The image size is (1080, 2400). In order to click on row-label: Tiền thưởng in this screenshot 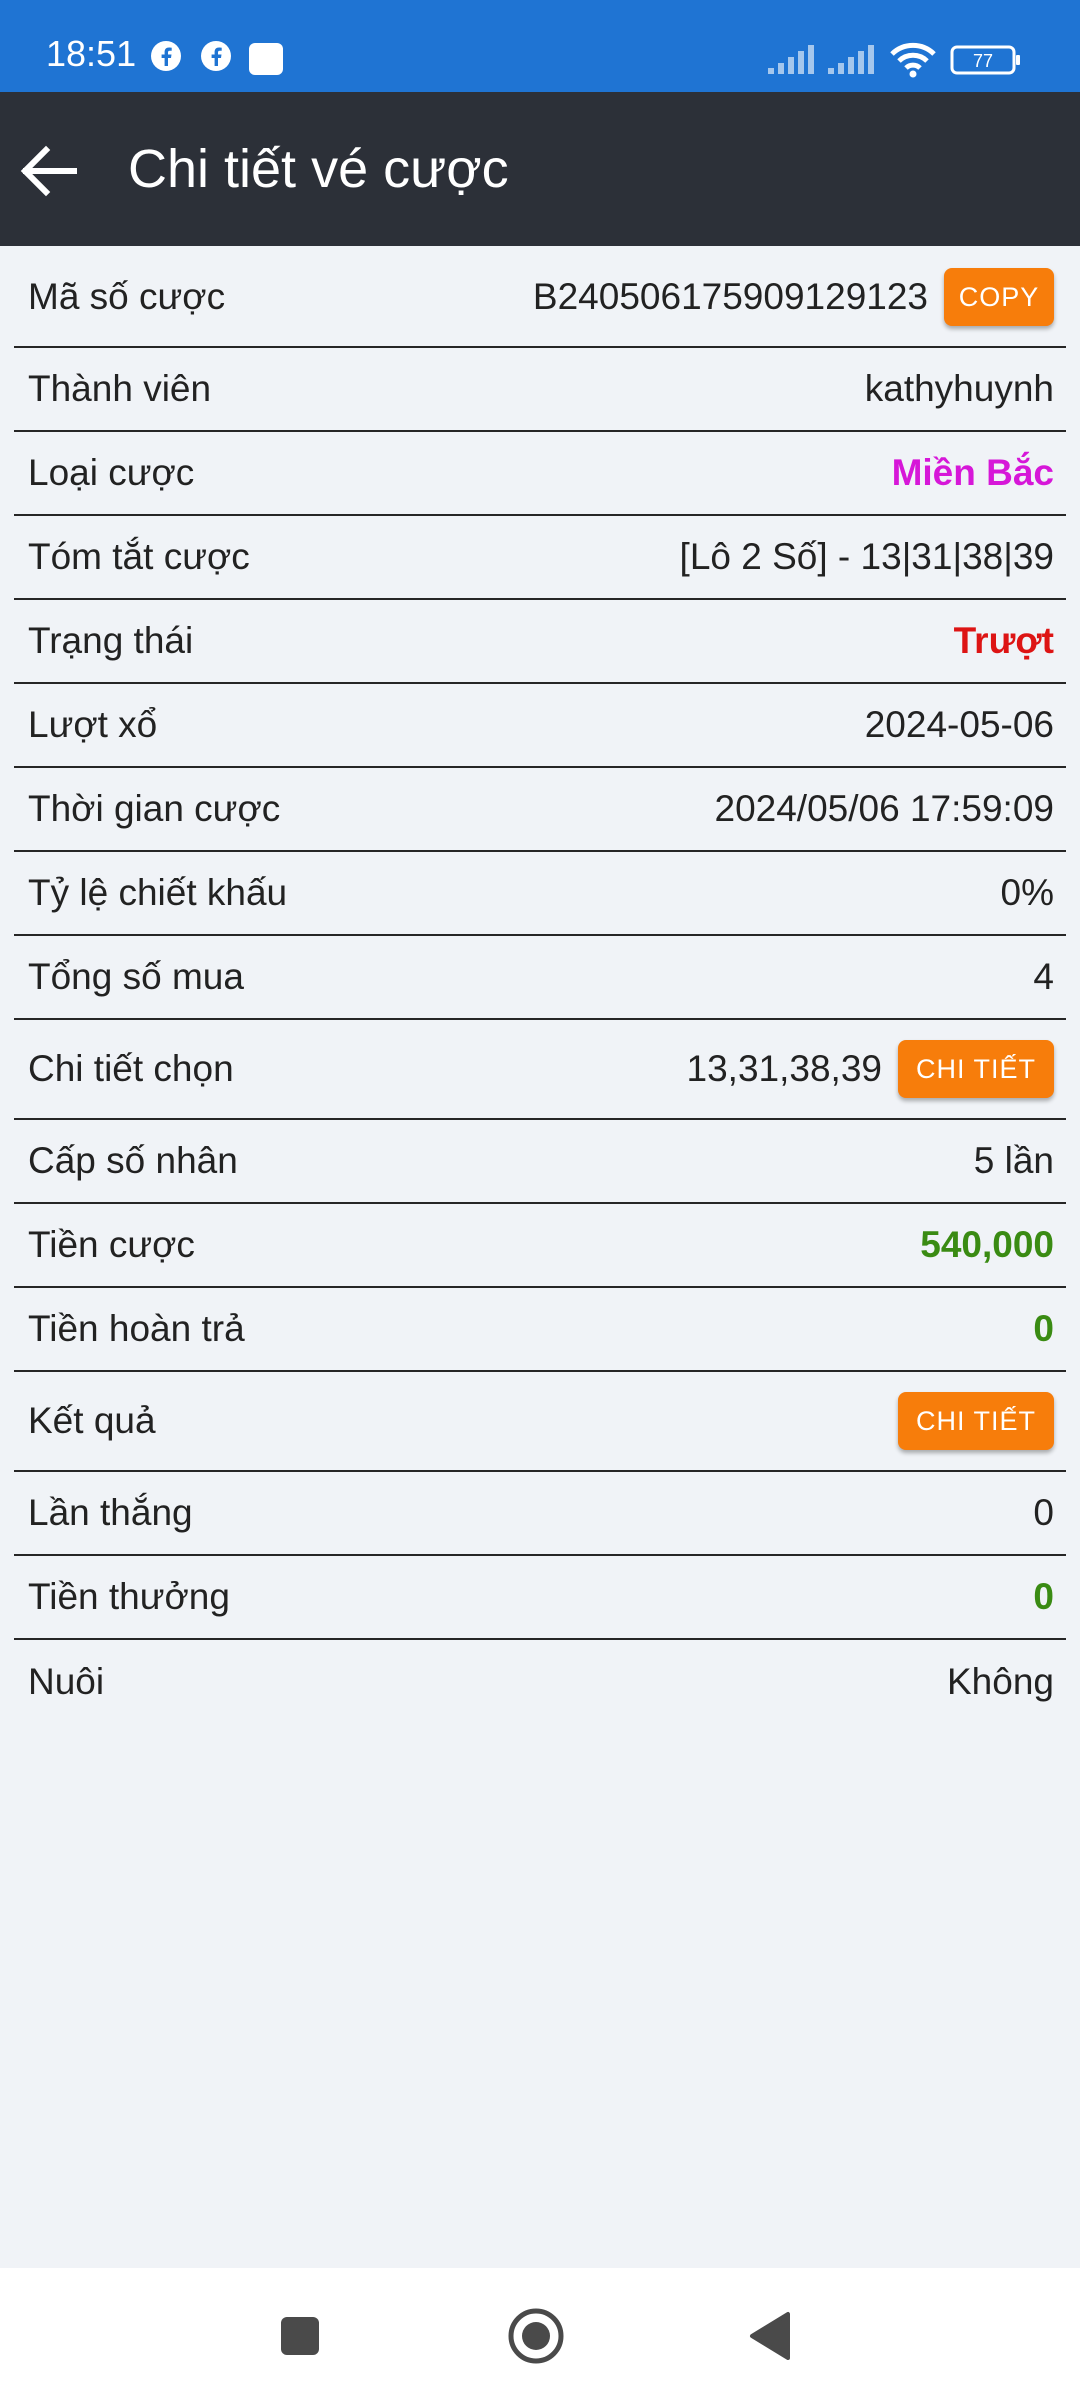, I will do `click(129, 1596)`.